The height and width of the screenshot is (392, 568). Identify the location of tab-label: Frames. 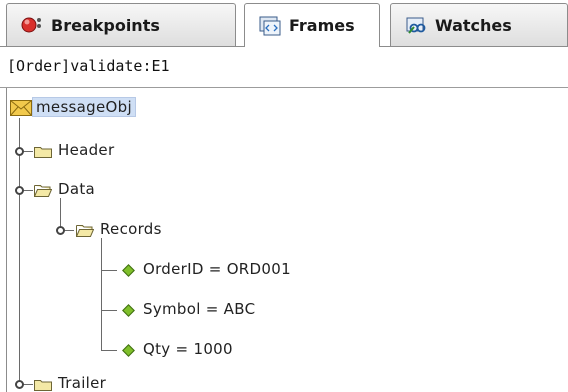
(322, 25).